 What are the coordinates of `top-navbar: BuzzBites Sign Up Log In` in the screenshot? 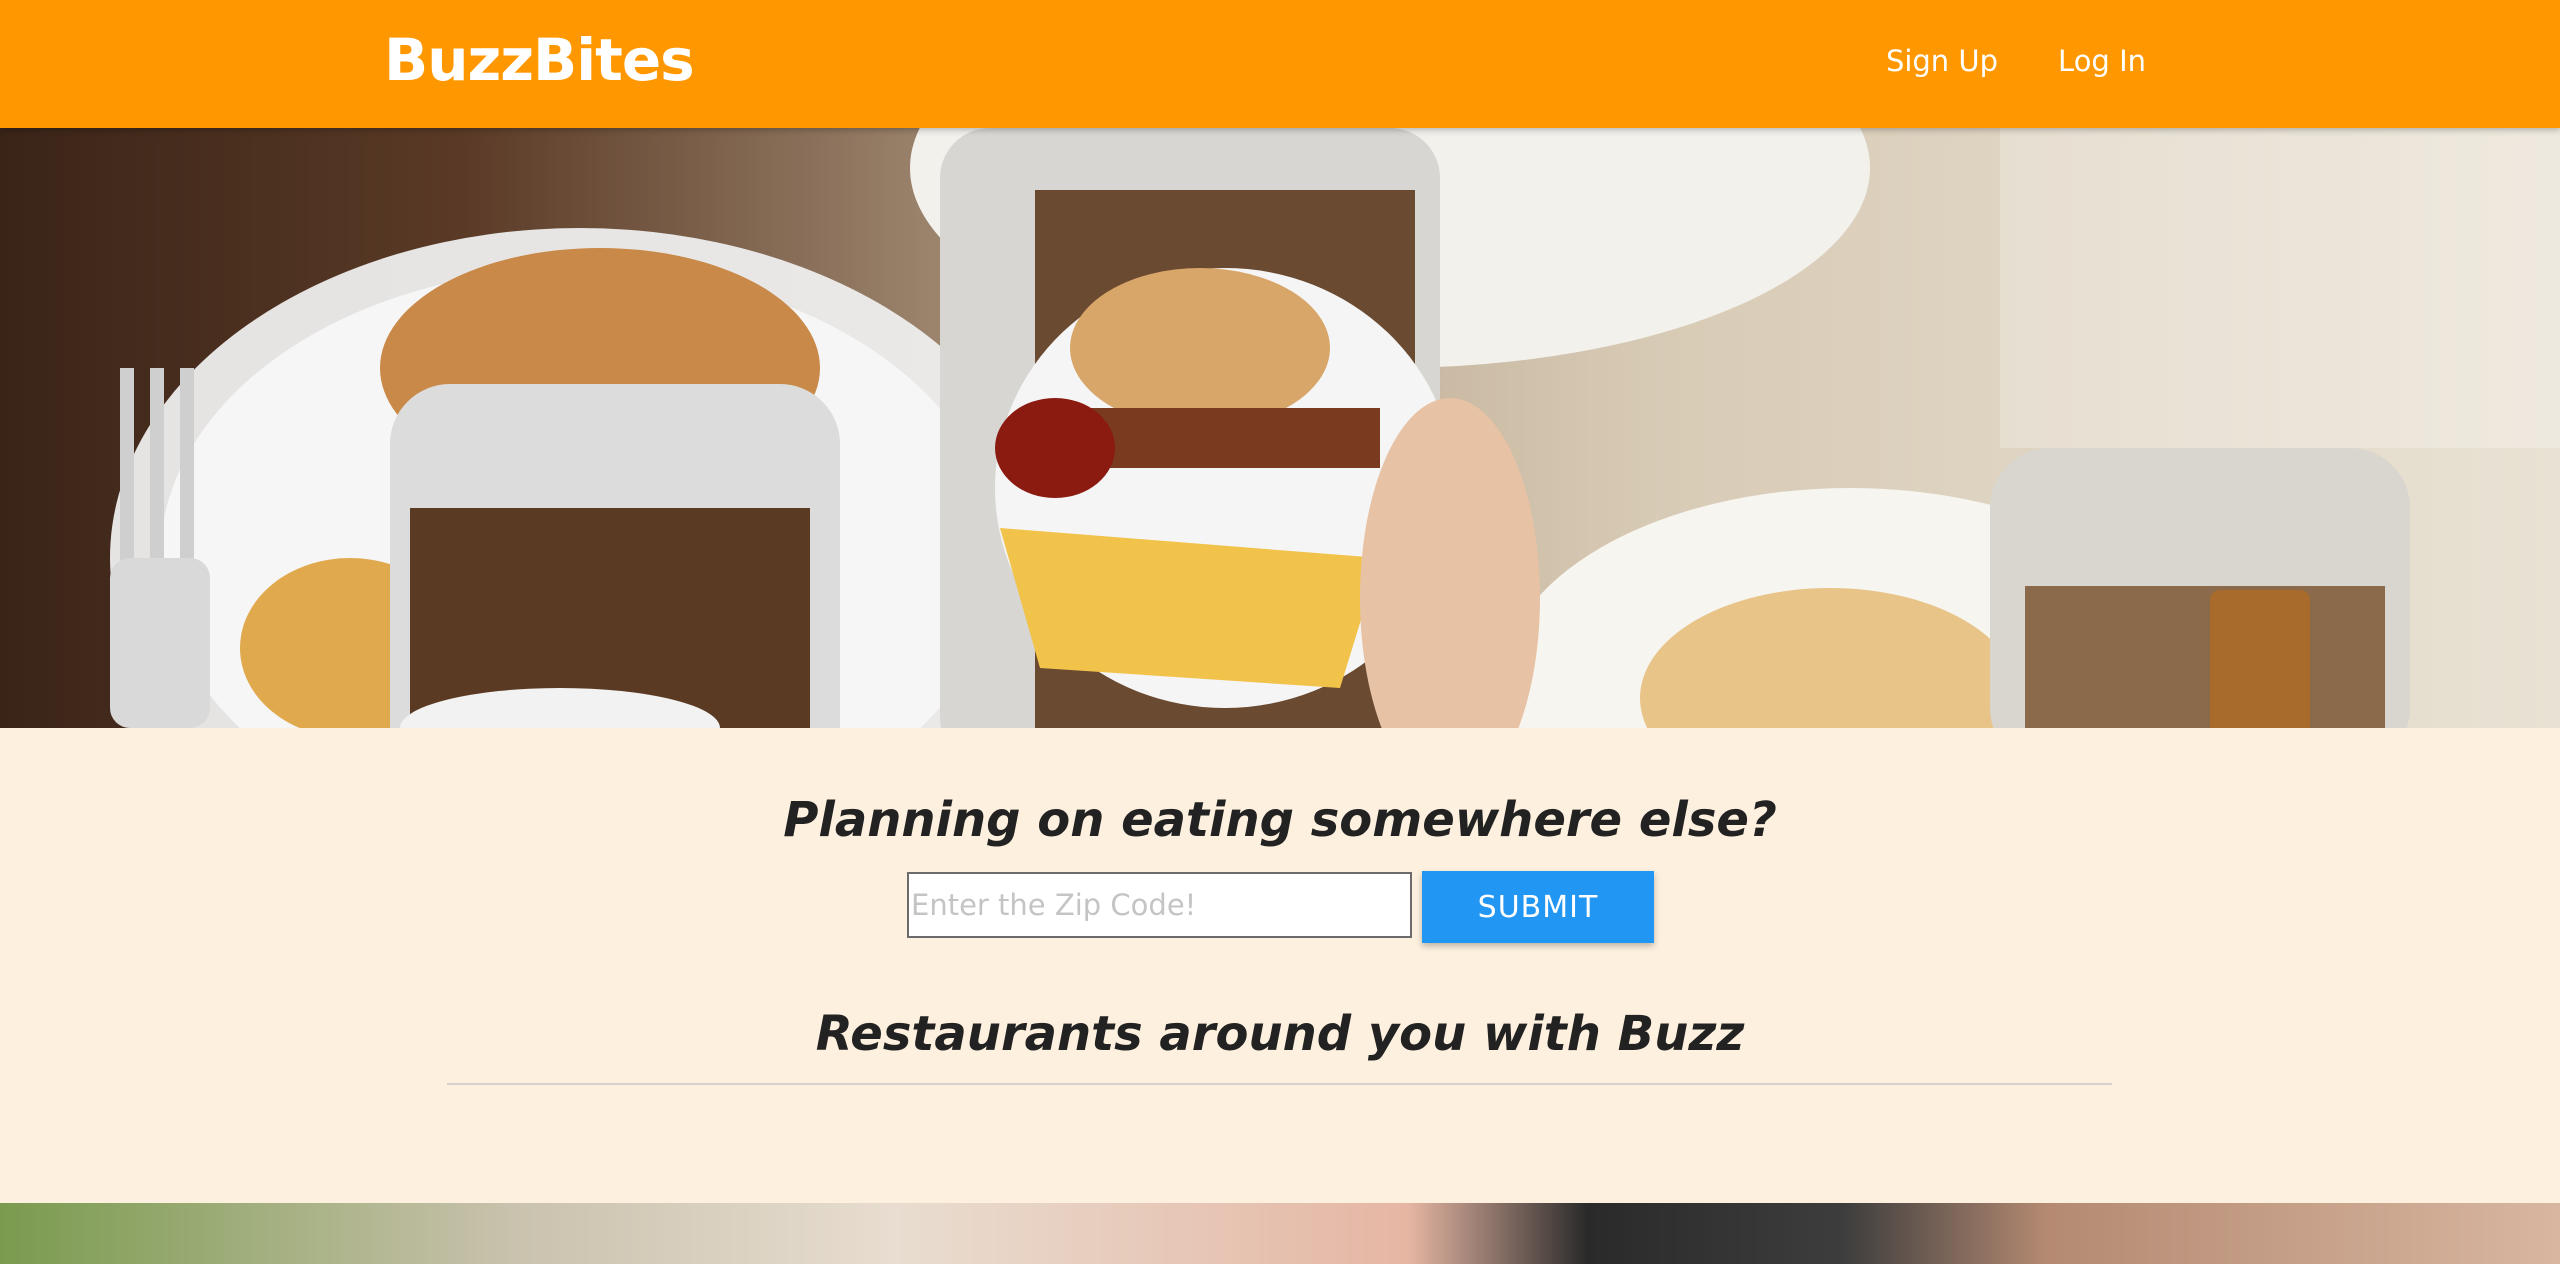 It's located at (1280, 64).